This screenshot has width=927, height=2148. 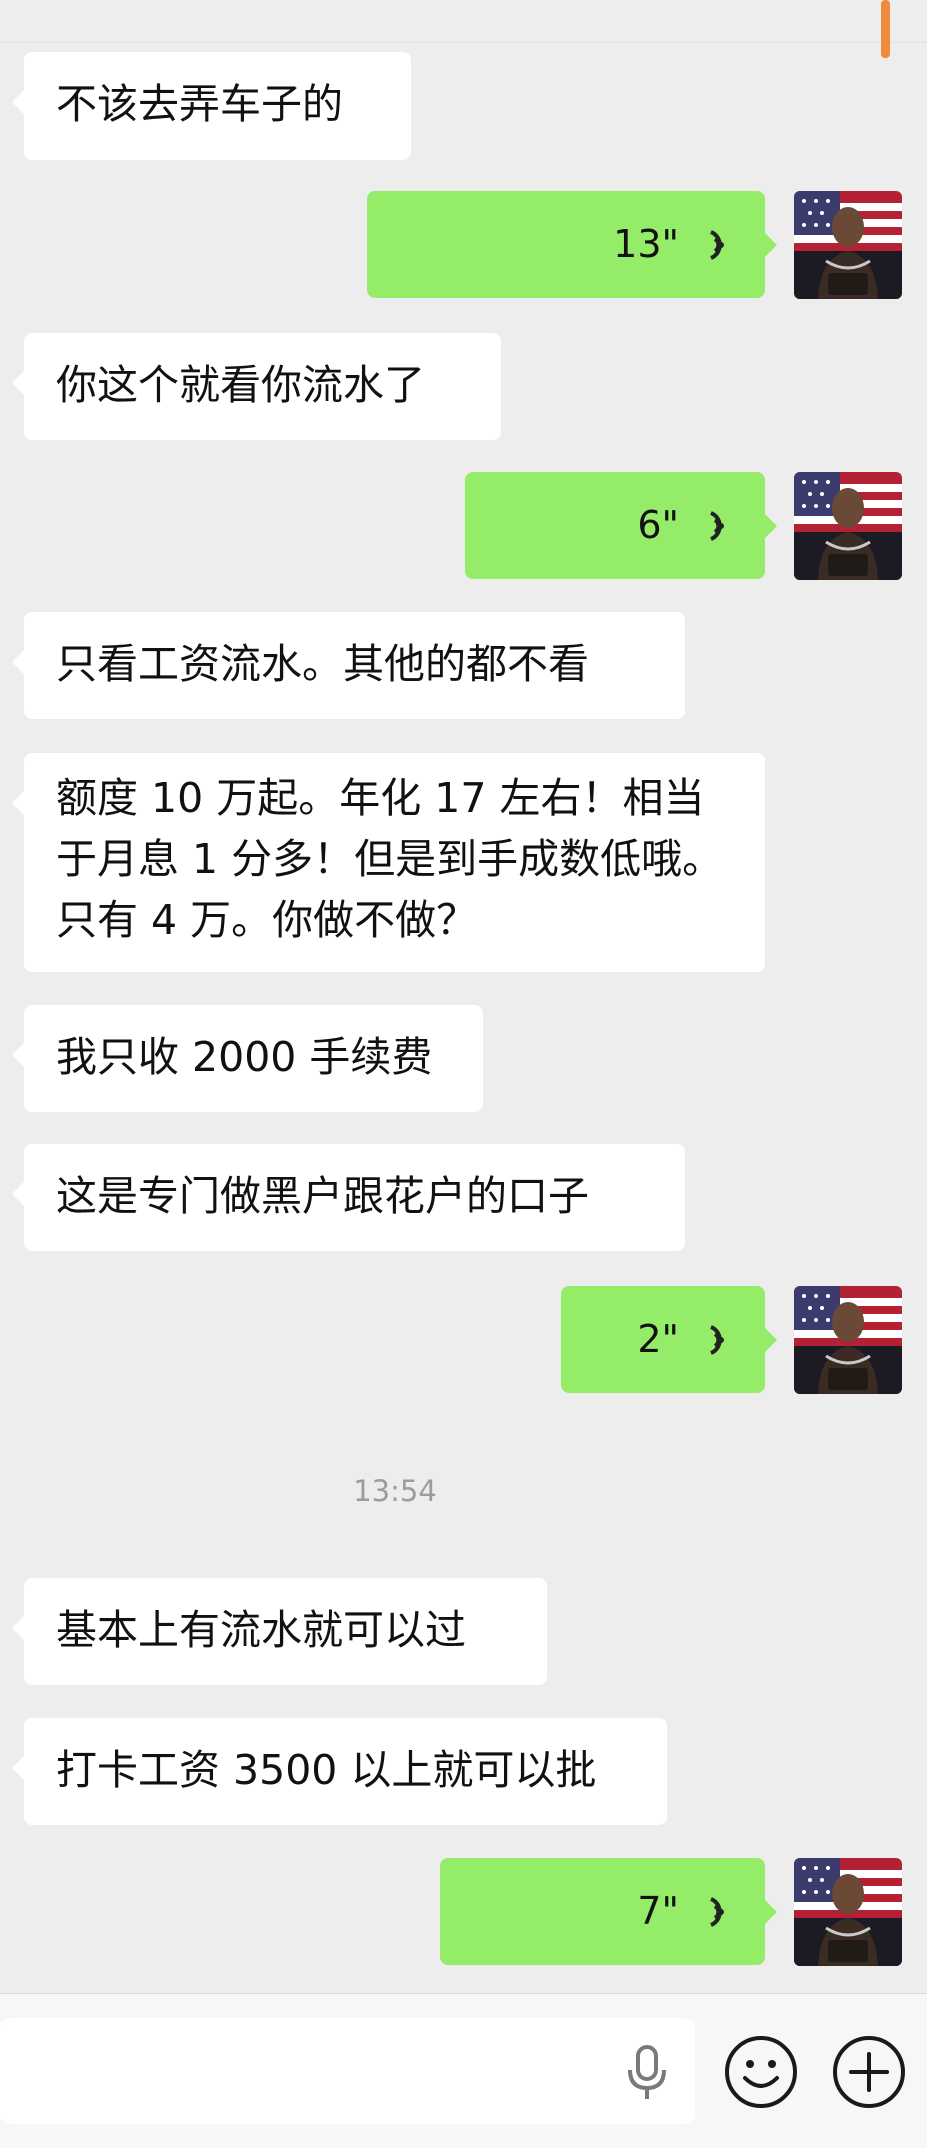 I want to click on message-text: 打卡工资 3500 以上就可以批, so click(x=326, y=1770).